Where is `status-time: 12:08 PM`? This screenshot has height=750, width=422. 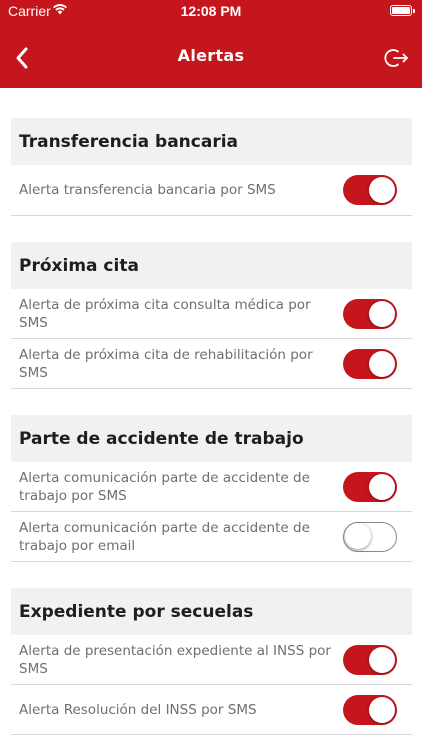 status-time: 12:08 PM is located at coordinates (211, 11).